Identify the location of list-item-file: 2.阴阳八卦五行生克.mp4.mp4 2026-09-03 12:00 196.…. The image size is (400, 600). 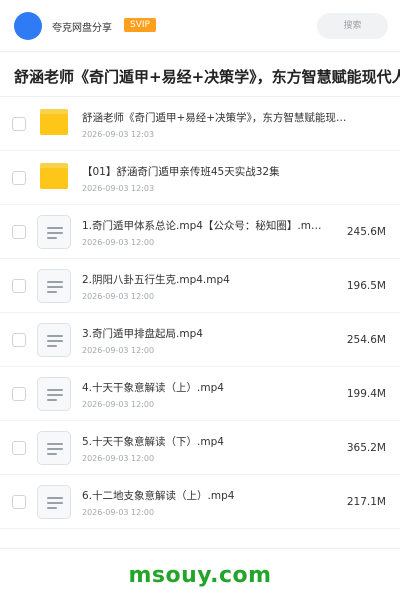
(200, 286).